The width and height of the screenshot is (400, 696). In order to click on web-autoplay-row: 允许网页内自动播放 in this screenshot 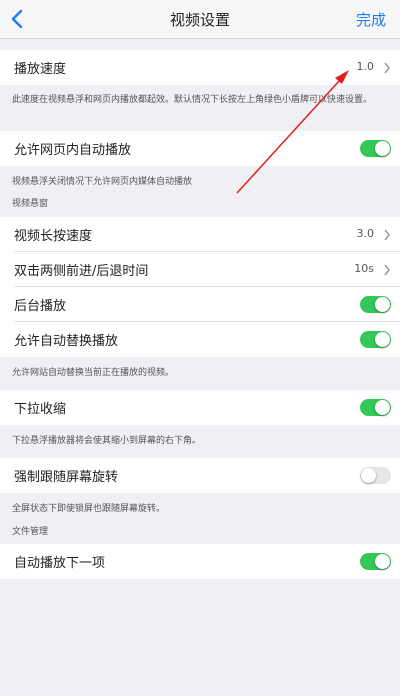, I will do `click(200, 148)`.